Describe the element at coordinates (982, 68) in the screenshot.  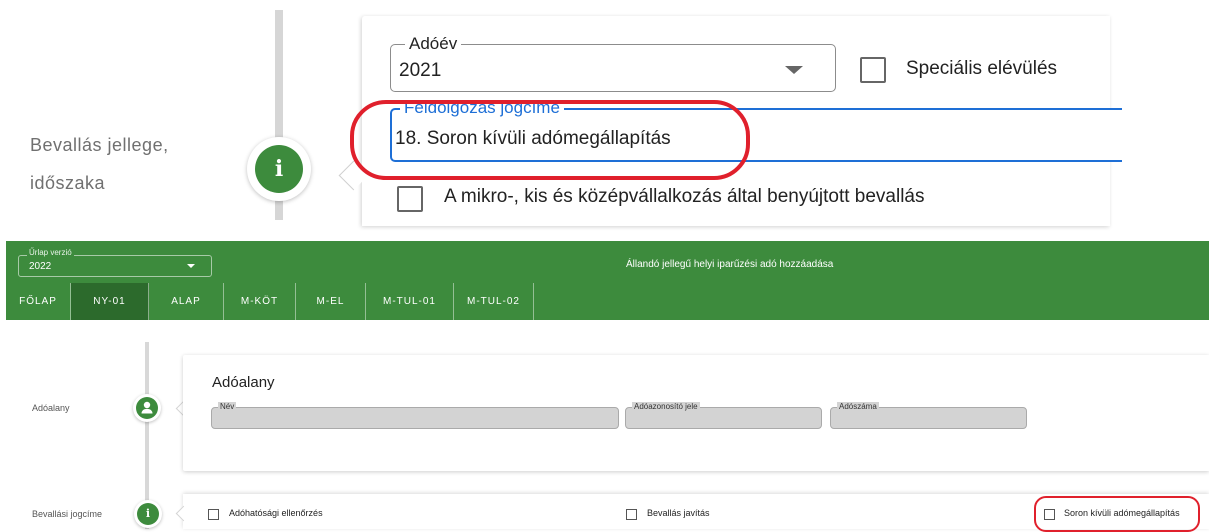
I see `specialis-label: Speciális elévülés` at that location.